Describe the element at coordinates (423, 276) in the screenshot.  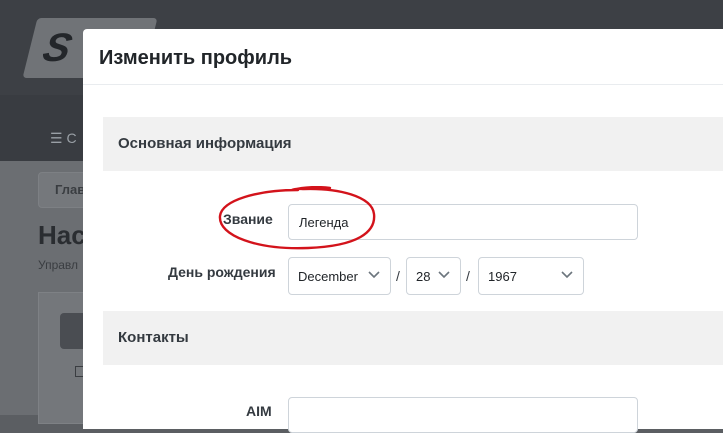
I see `birth-day-value: 28` at that location.